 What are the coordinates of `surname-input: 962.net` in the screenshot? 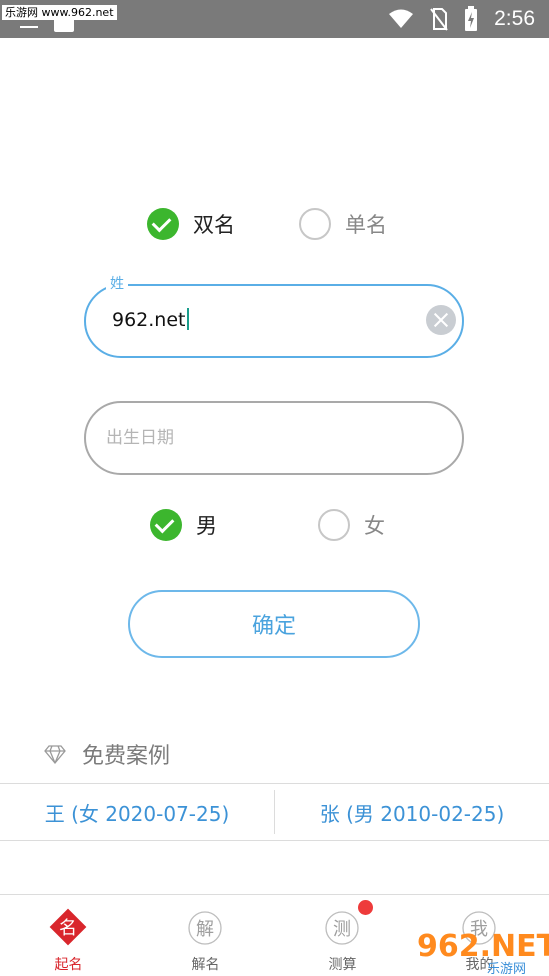 It's located at (150, 319).